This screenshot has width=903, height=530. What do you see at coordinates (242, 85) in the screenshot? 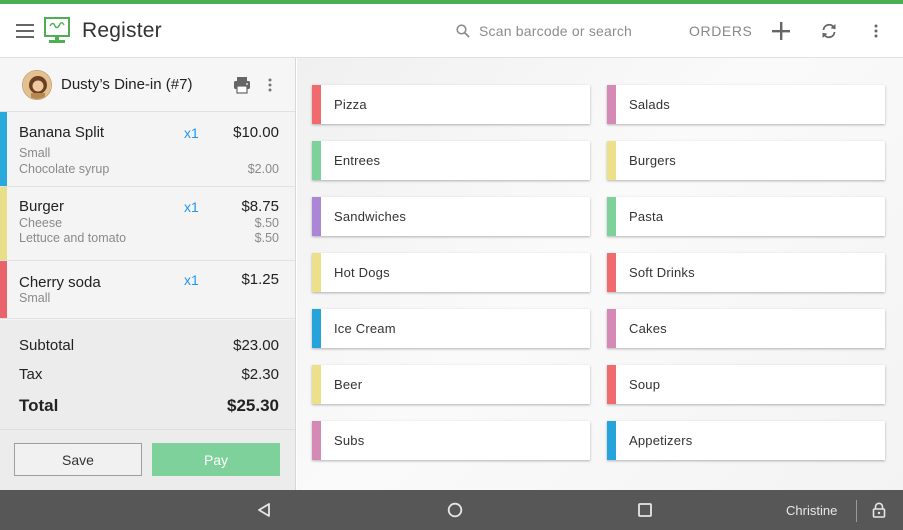
I see `printer-icon` at bounding box center [242, 85].